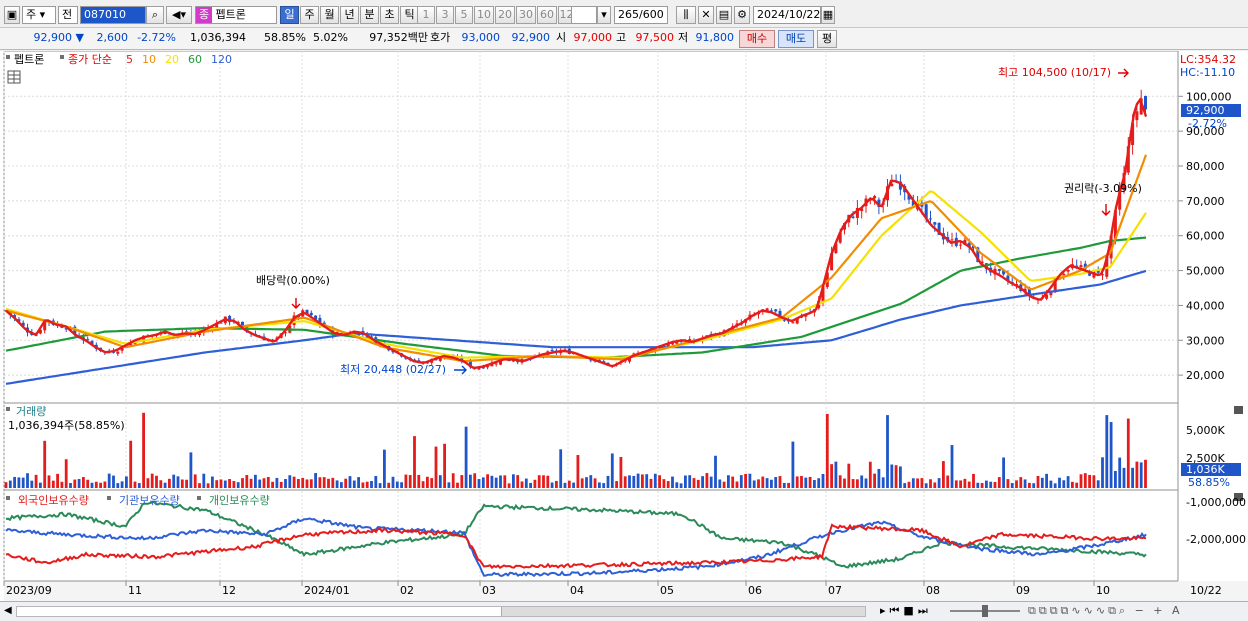 This screenshot has width=1248, height=621. I want to click on interval-3: 3, so click(445, 15).